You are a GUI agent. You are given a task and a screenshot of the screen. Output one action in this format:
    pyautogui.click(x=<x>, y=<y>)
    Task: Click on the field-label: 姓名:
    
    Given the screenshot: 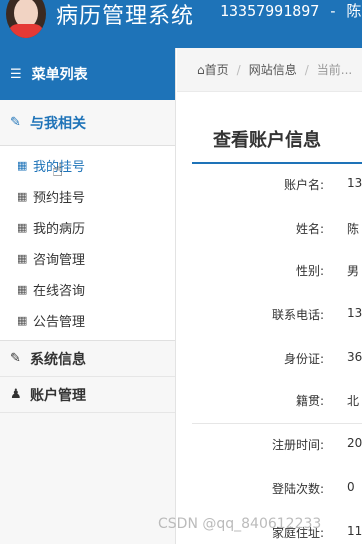 What is the action you would take?
    pyautogui.click(x=309, y=229)
    